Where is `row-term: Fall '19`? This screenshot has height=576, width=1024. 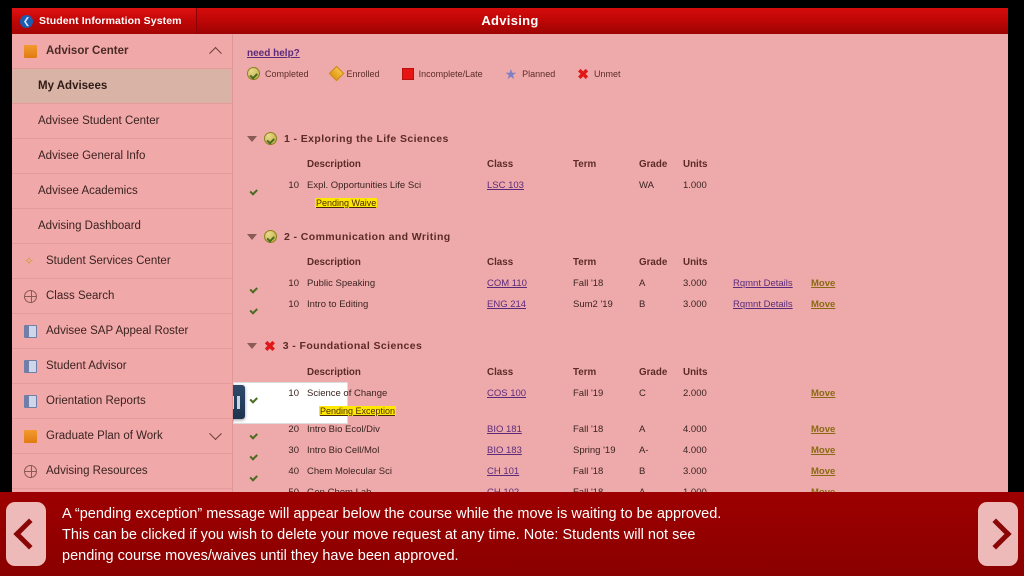
row-term: Fall '19 is located at coordinates (588, 393).